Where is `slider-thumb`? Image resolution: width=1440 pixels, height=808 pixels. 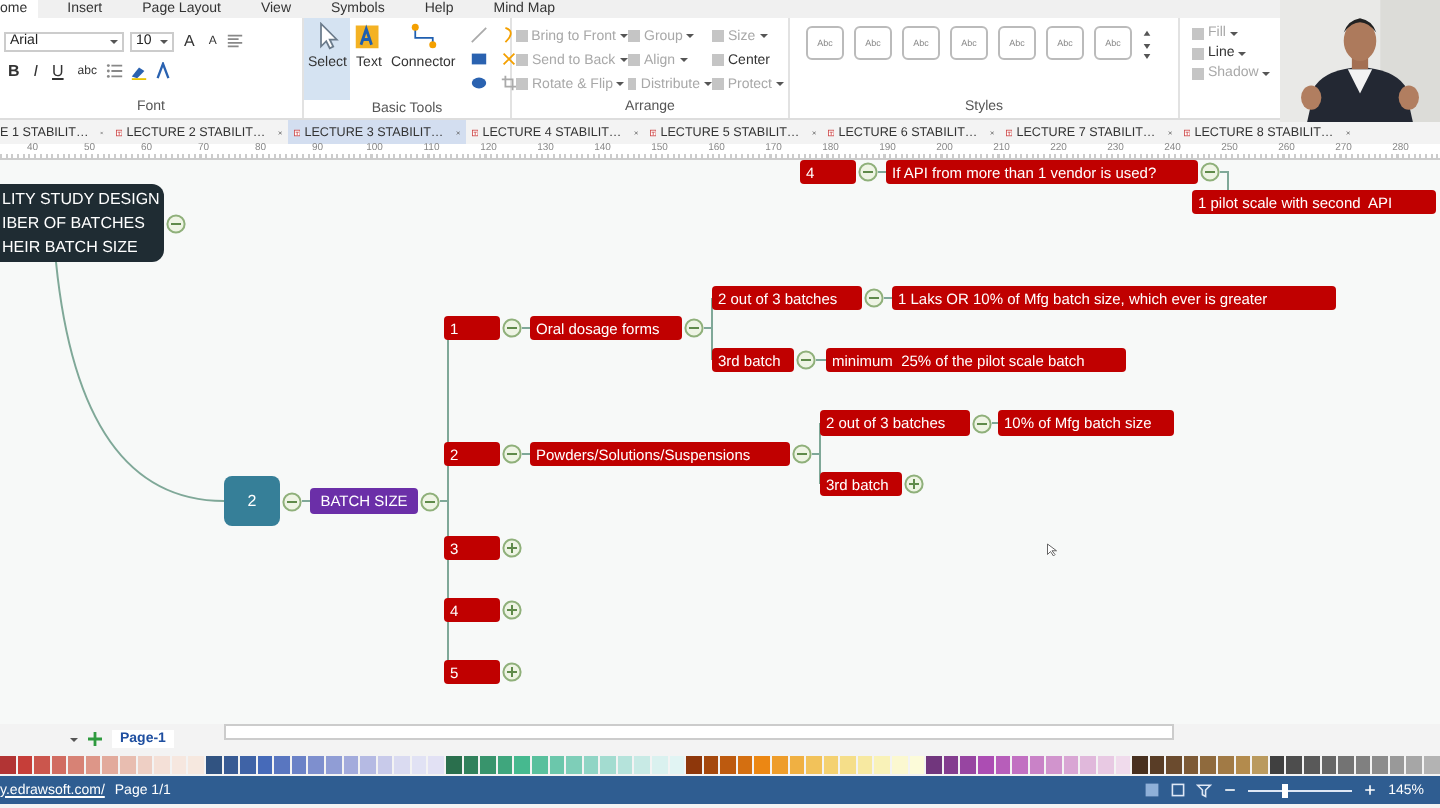
slider-thumb is located at coordinates (1285, 790).